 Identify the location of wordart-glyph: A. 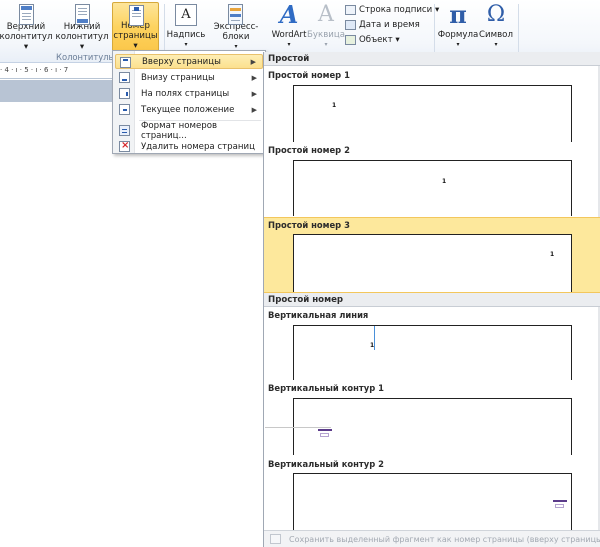
(289, 14).